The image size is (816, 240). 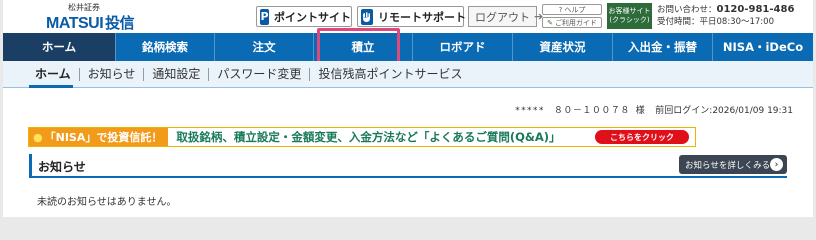 What do you see at coordinates (165, 47) in the screenshot?
I see `nav-fund-search: 銘柄検索` at bounding box center [165, 47].